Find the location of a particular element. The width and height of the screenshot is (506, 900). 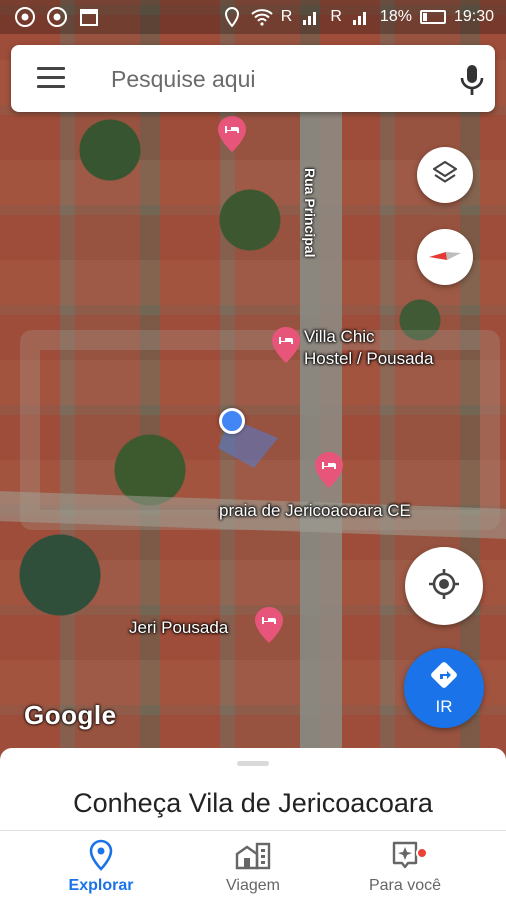

menu-icon is located at coordinates (51, 78).